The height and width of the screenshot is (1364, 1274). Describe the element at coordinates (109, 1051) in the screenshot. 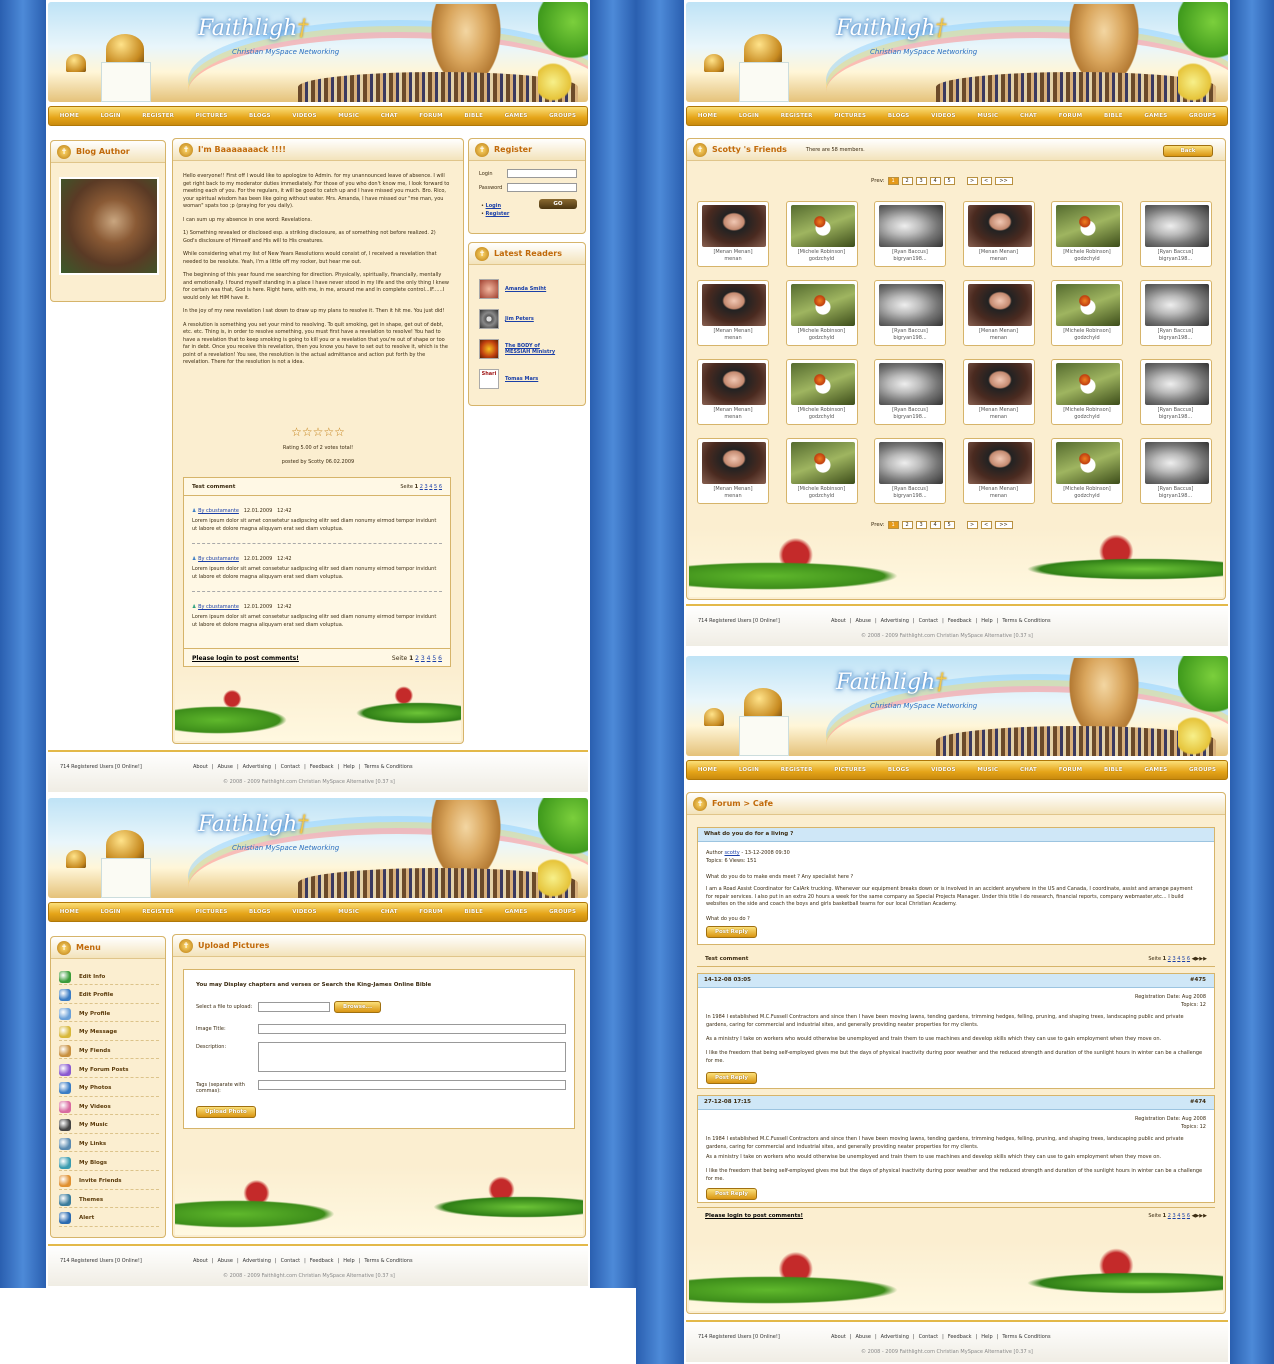

I see `menu-item-friends: My Fiends` at that location.